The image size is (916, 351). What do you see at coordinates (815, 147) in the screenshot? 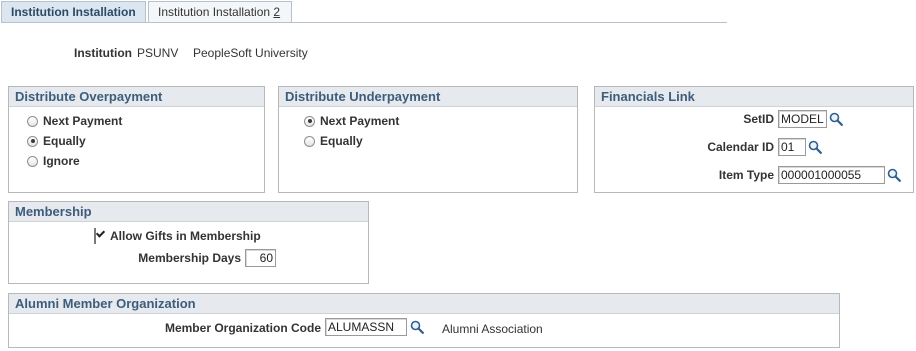
I see `calendar-id-lookup-magnifier-icon` at bounding box center [815, 147].